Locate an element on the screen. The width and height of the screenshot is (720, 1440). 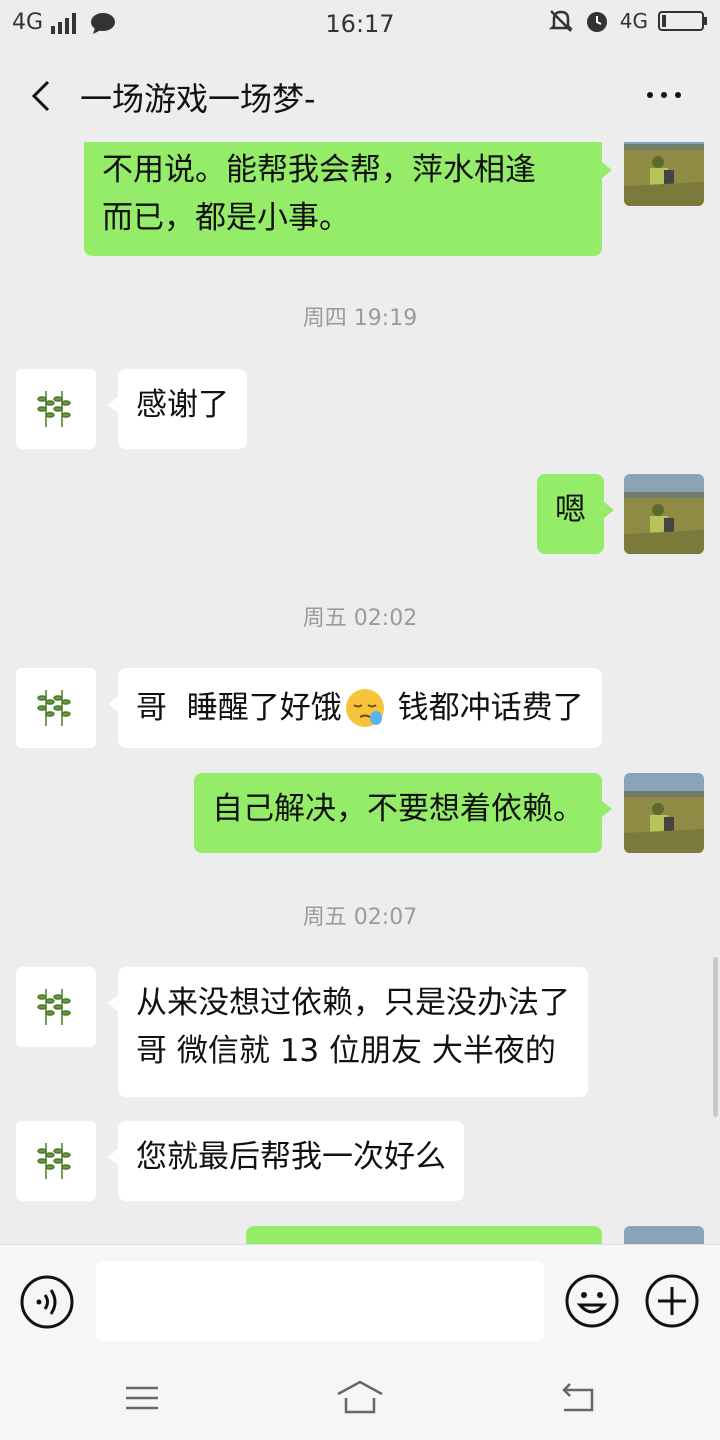
message-line: 您就最后帮我一次好么 is located at coordinates (291, 1157).